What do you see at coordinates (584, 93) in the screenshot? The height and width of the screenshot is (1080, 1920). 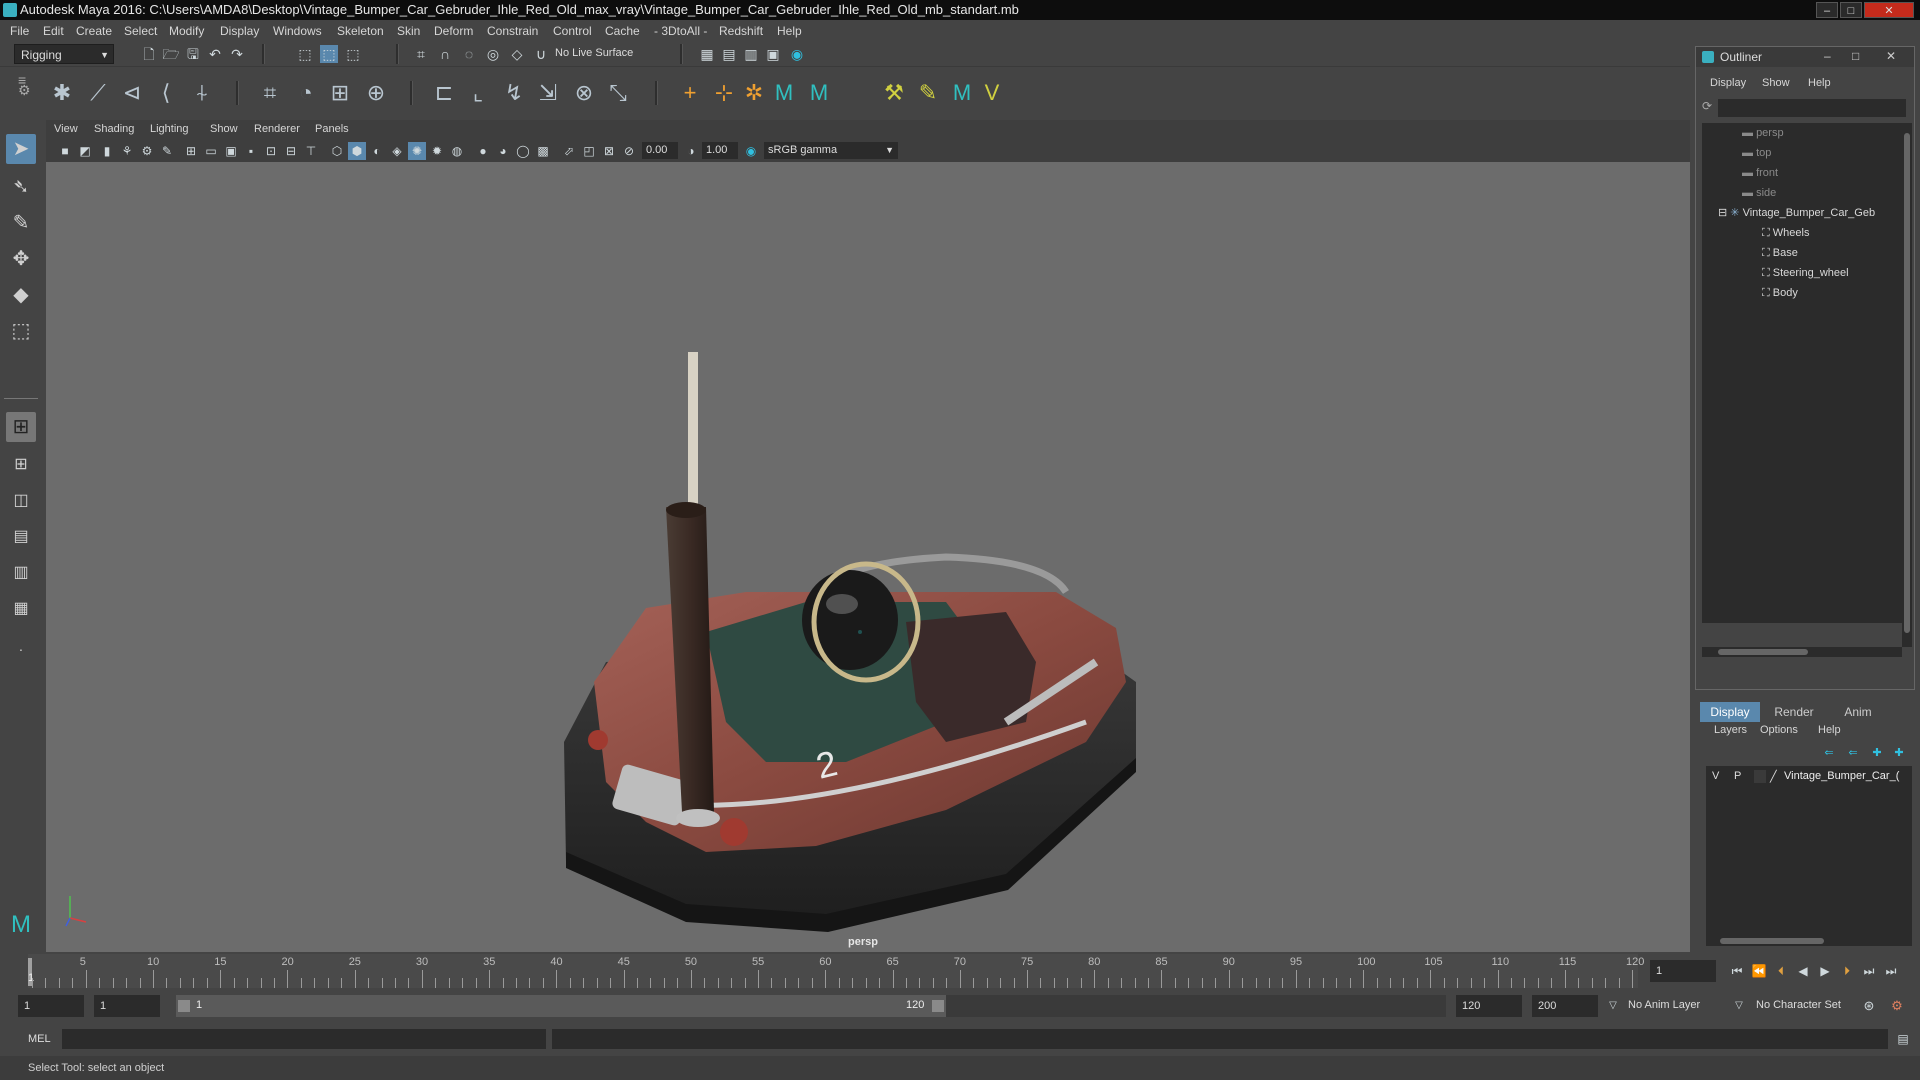 I see `aim-constraint-icon: ⊗` at bounding box center [584, 93].